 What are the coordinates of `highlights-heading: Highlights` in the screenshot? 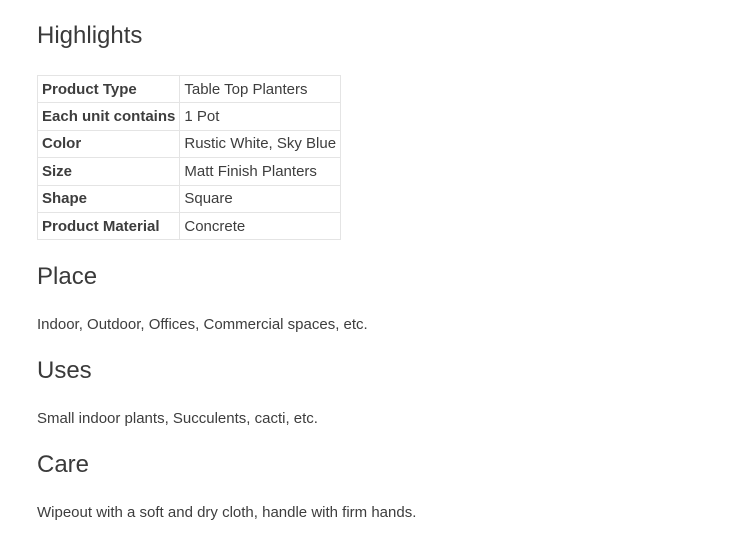 It's located at (90, 35).